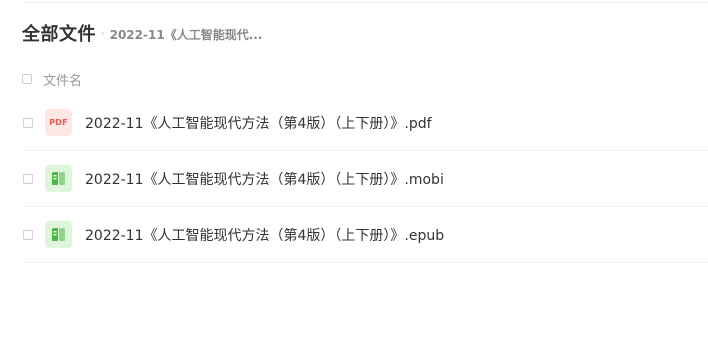  Describe the element at coordinates (264, 235) in the screenshot. I see `file-name: 2022-11《人工智能现代方法（第4版）（上下册）》.epub` at that location.